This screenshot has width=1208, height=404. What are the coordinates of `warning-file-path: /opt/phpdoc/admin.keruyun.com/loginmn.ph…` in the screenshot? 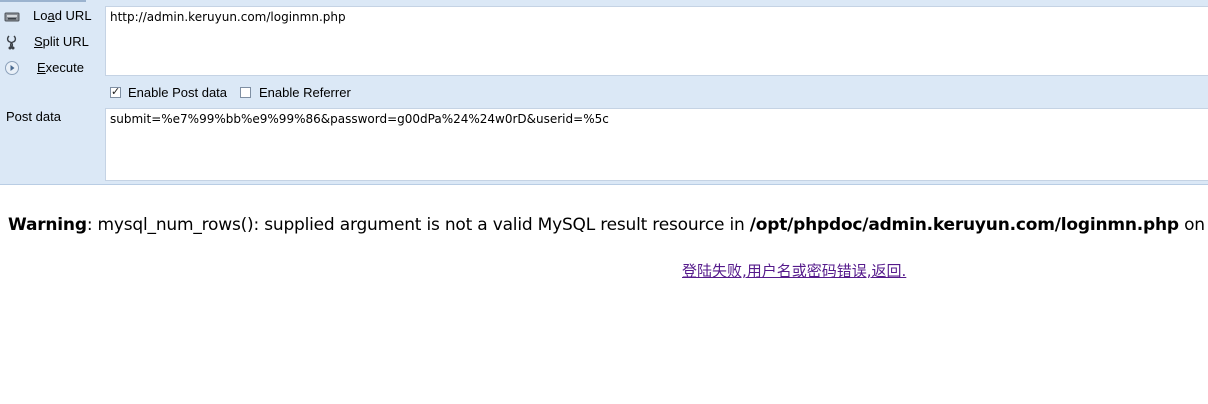 It's located at (964, 225).